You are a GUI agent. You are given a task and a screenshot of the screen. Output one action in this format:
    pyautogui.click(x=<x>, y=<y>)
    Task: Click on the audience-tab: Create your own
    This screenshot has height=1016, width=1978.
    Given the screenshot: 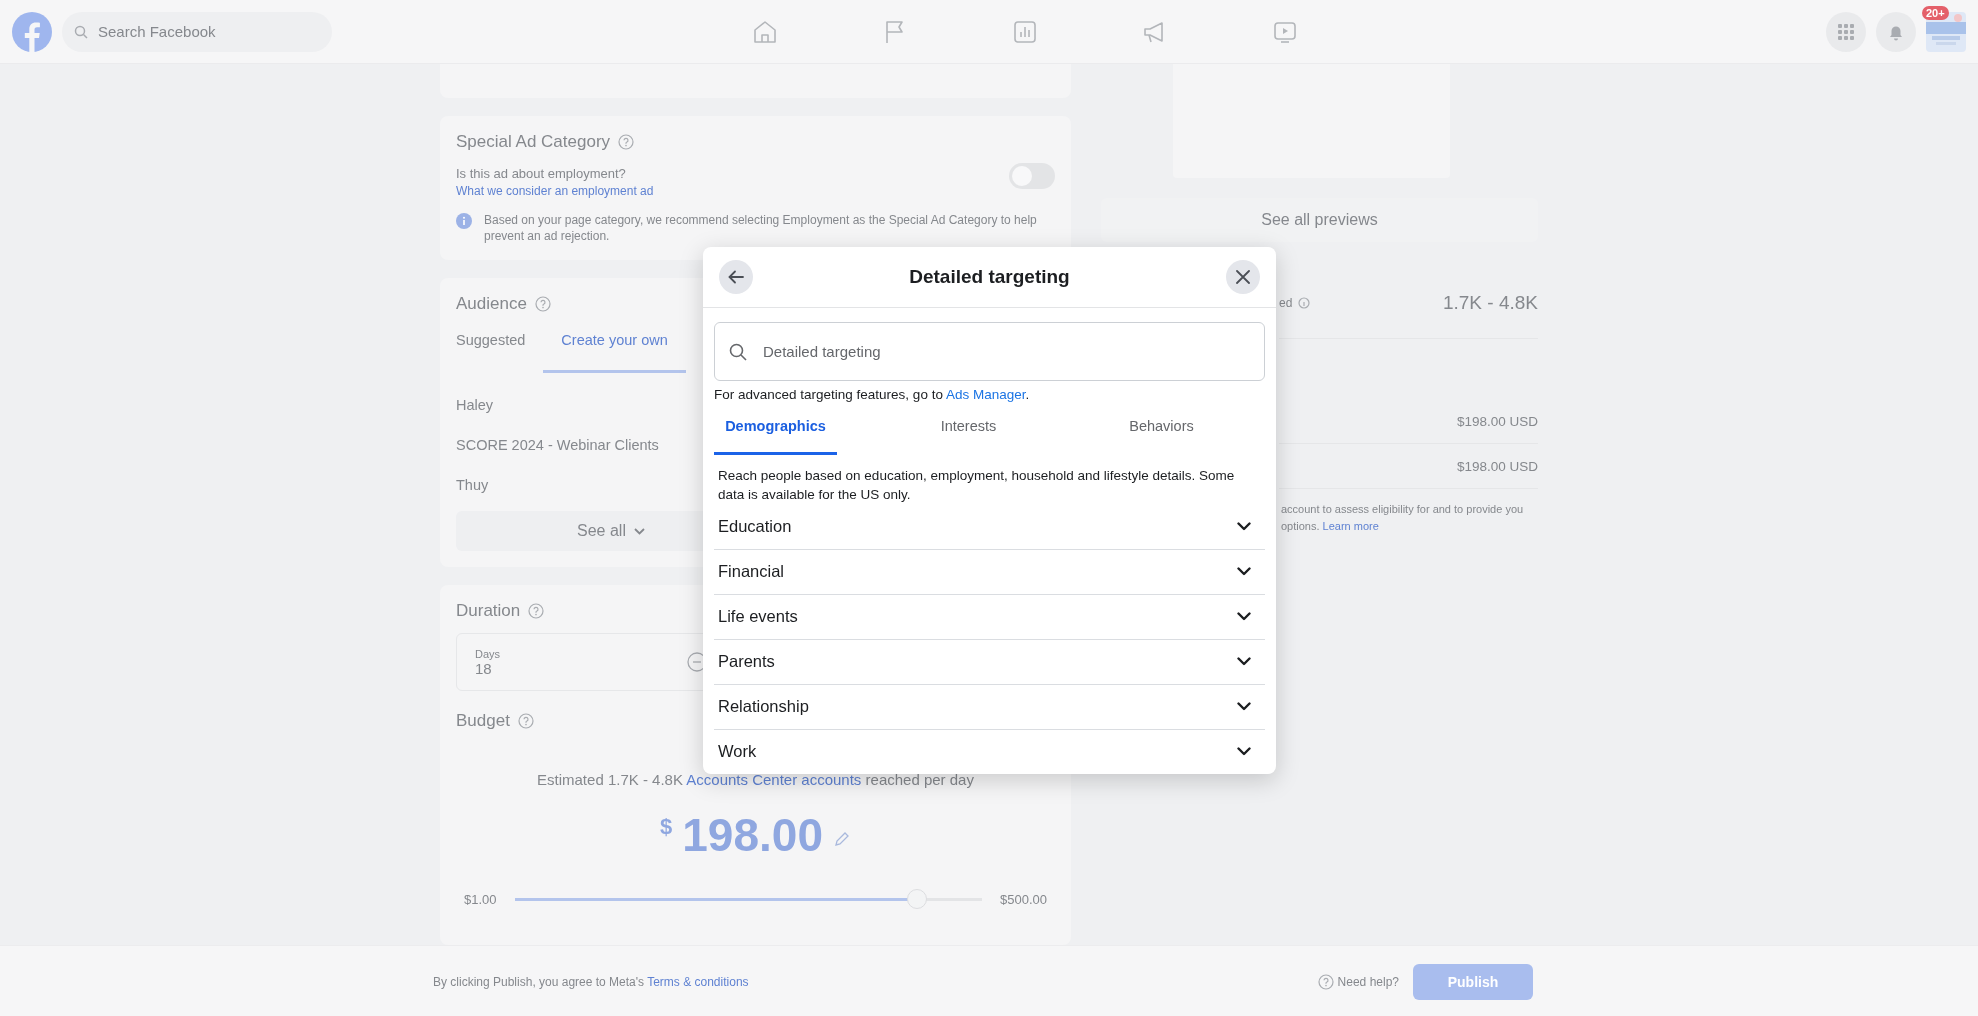 What is the action you would take?
    pyautogui.click(x=614, y=353)
    